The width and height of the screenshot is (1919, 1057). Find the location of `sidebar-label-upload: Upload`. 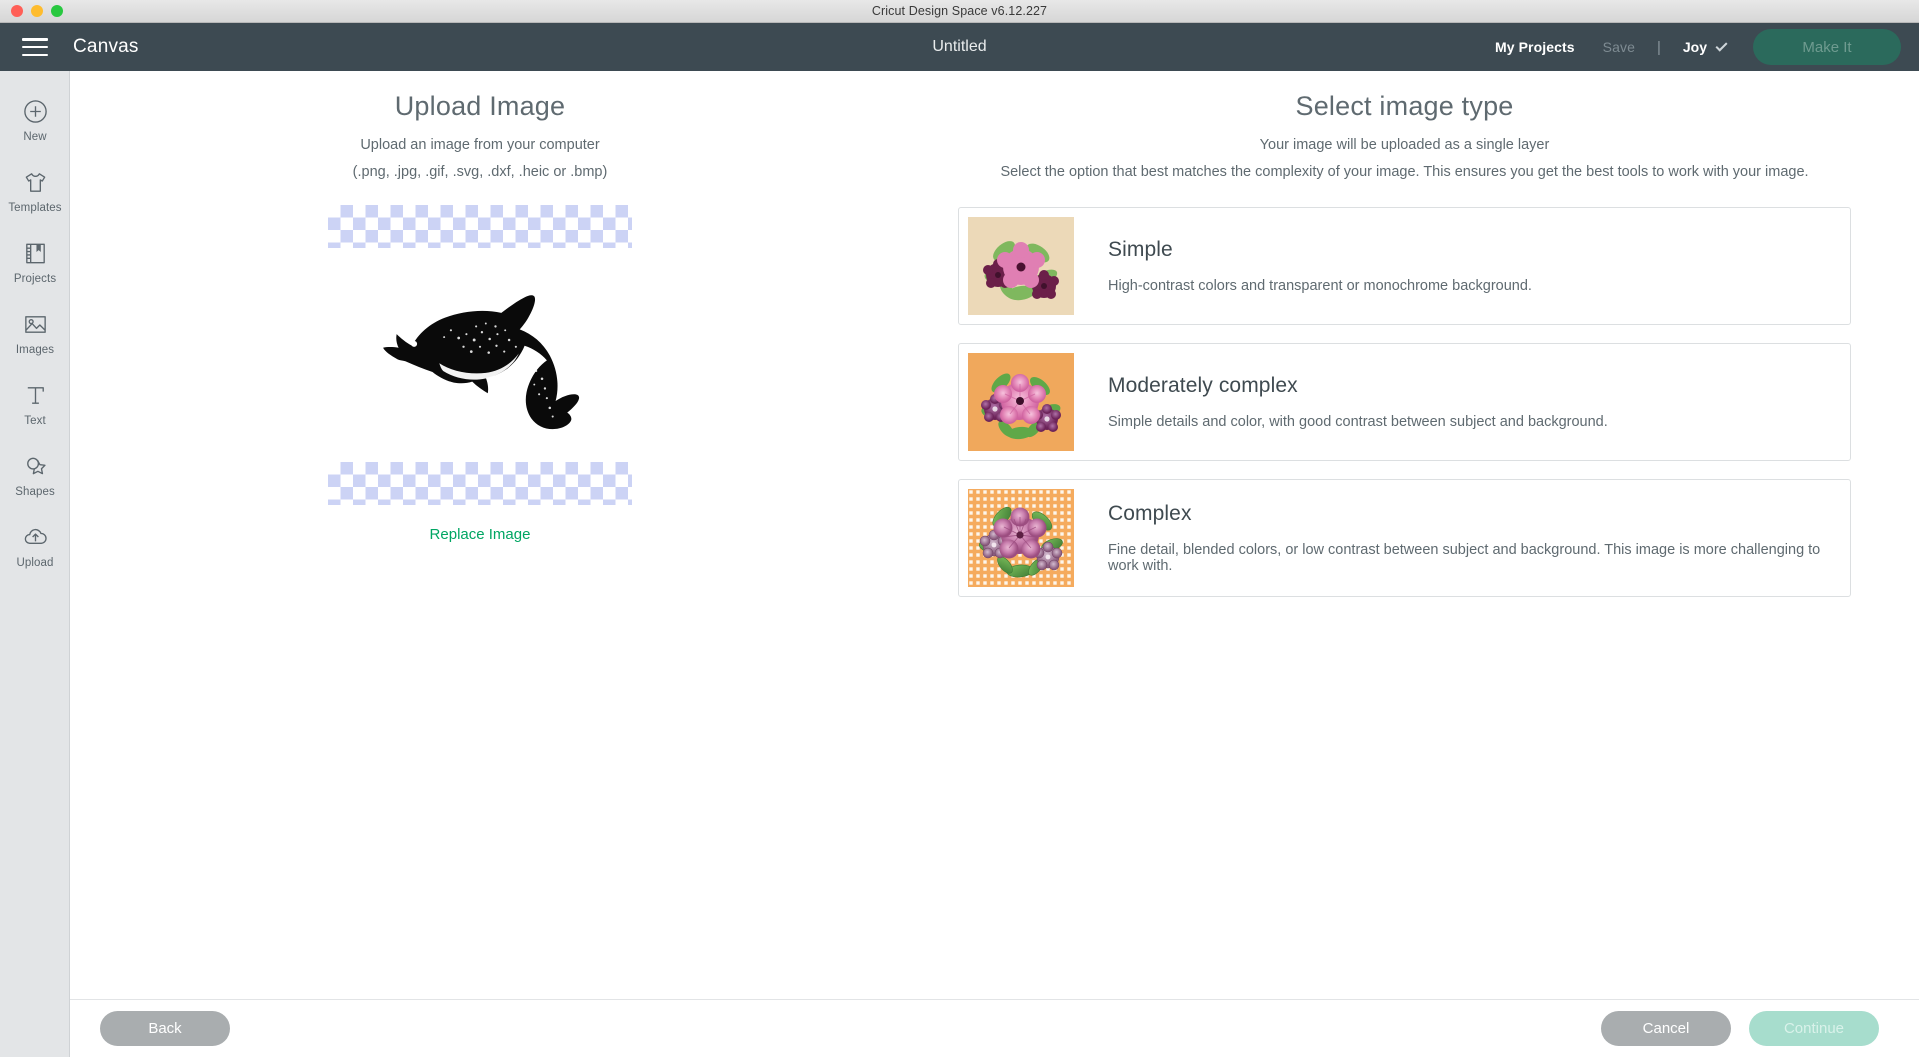

sidebar-label-upload: Upload is located at coordinates (35, 563).